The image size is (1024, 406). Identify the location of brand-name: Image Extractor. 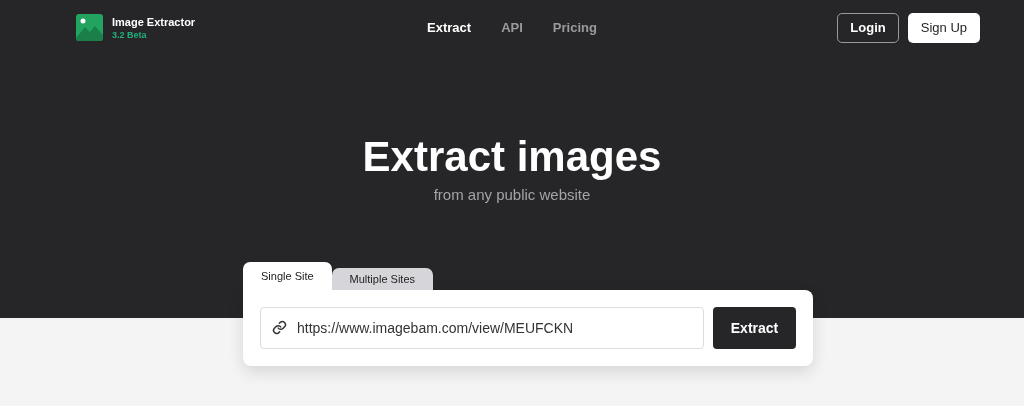
(154, 21).